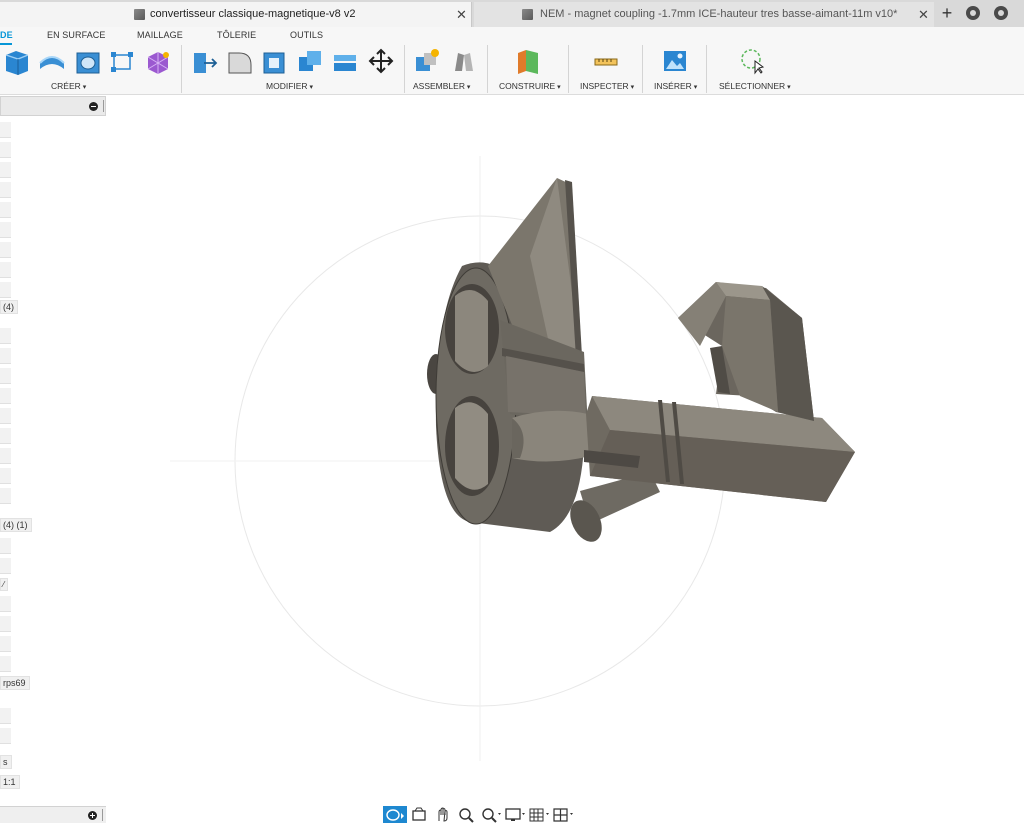 This screenshot has height=828, width=1024. Describe the element at coordinates (752, 61) in the screenshot. I see `select-icon` at that location.